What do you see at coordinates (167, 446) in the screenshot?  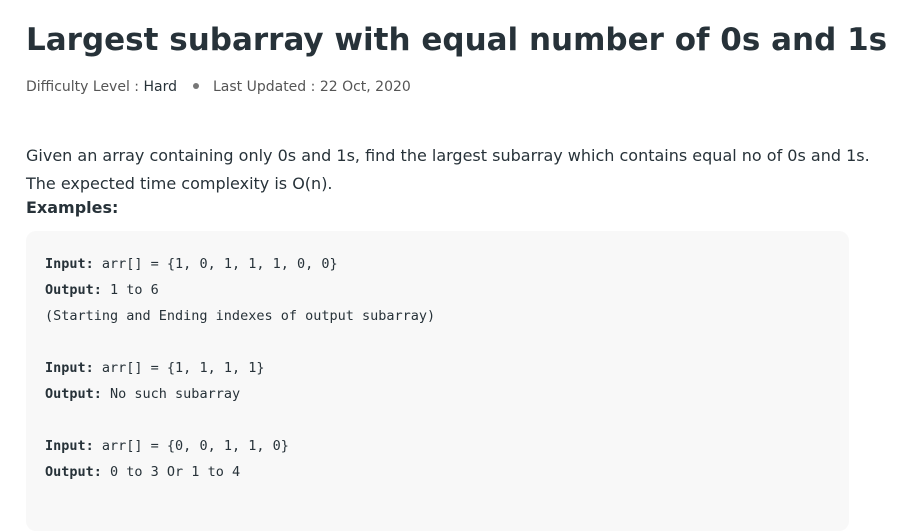 I see `code-line: Input: arr[] = {0, 0, 1, 1, 0}` at bounding box center [167, 446].